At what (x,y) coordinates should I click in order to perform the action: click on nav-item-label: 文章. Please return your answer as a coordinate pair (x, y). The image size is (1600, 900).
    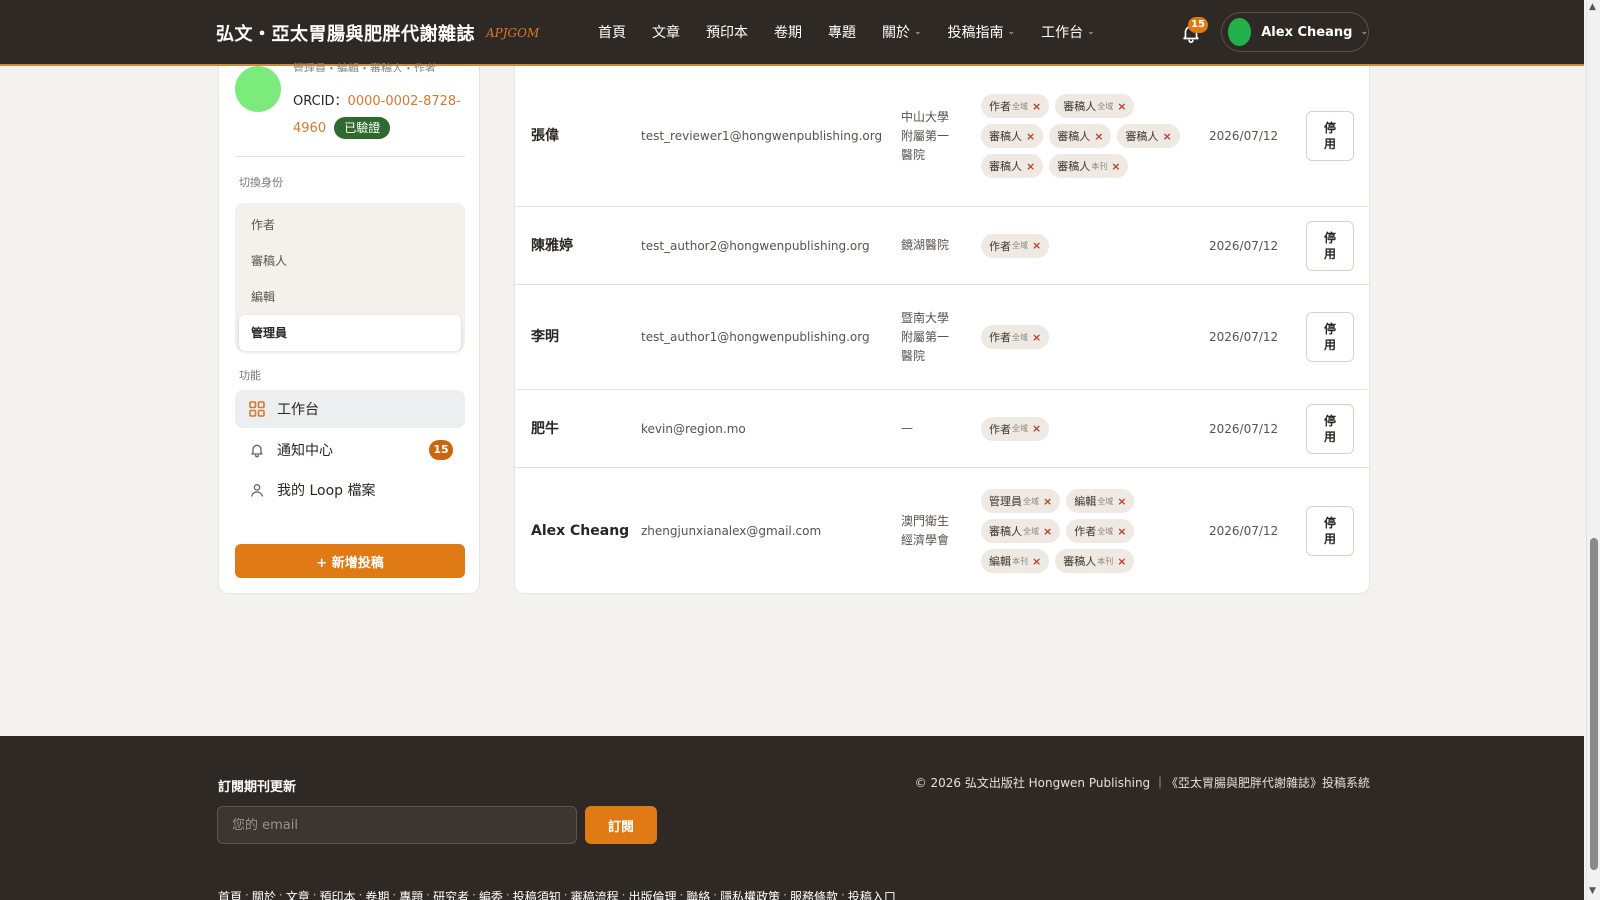
    Looking at the image, I should click on (666, 33).